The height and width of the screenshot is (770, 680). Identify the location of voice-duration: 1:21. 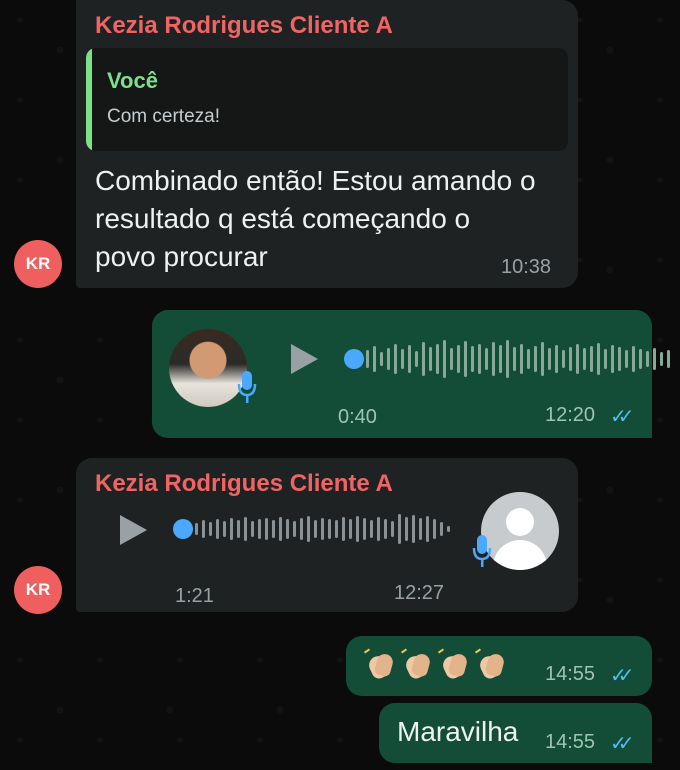
(194, 596).